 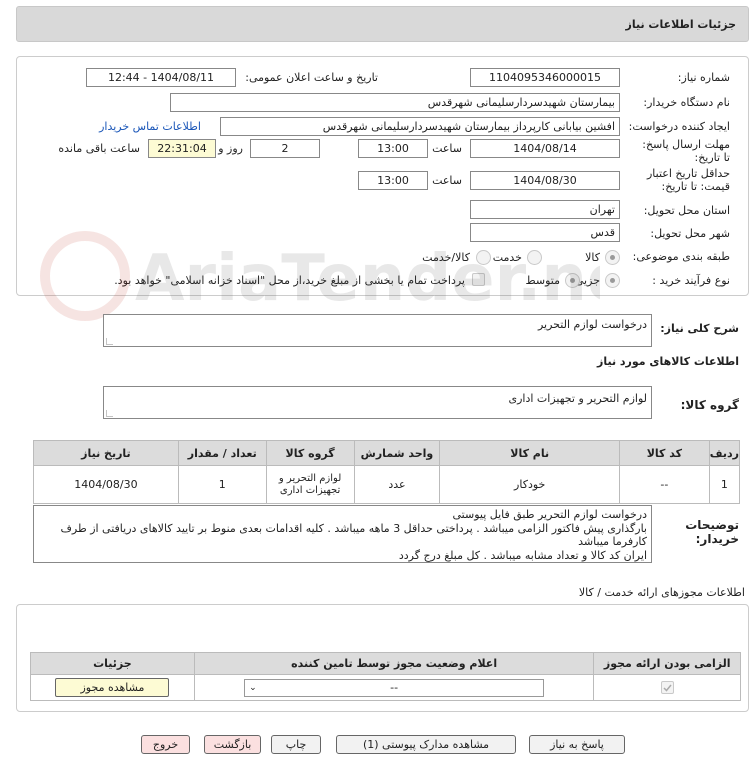 I want to click on goods-group-text: لوازم التحریر و تجهیزات اداری, so click(x=577, y=398).